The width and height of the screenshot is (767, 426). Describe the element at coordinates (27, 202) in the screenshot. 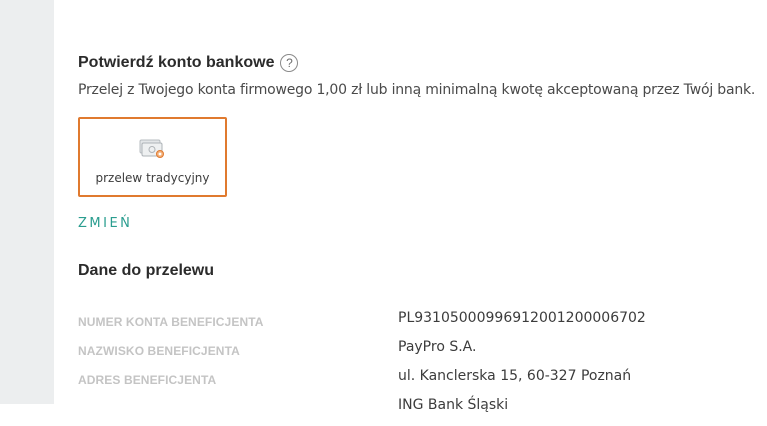

I see `left-sidebar-strip` at that location.